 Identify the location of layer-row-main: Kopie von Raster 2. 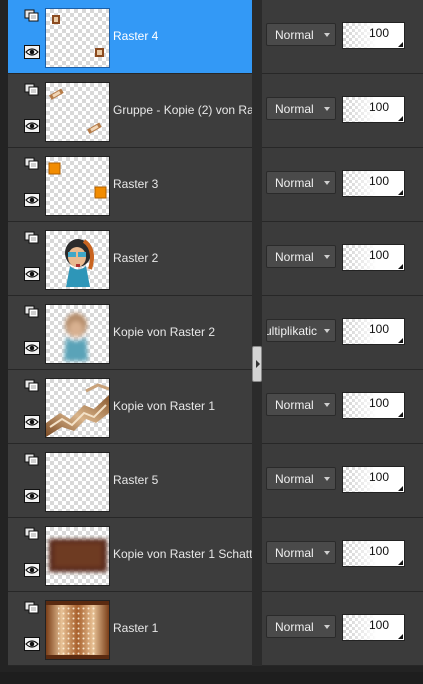
(130, 333).